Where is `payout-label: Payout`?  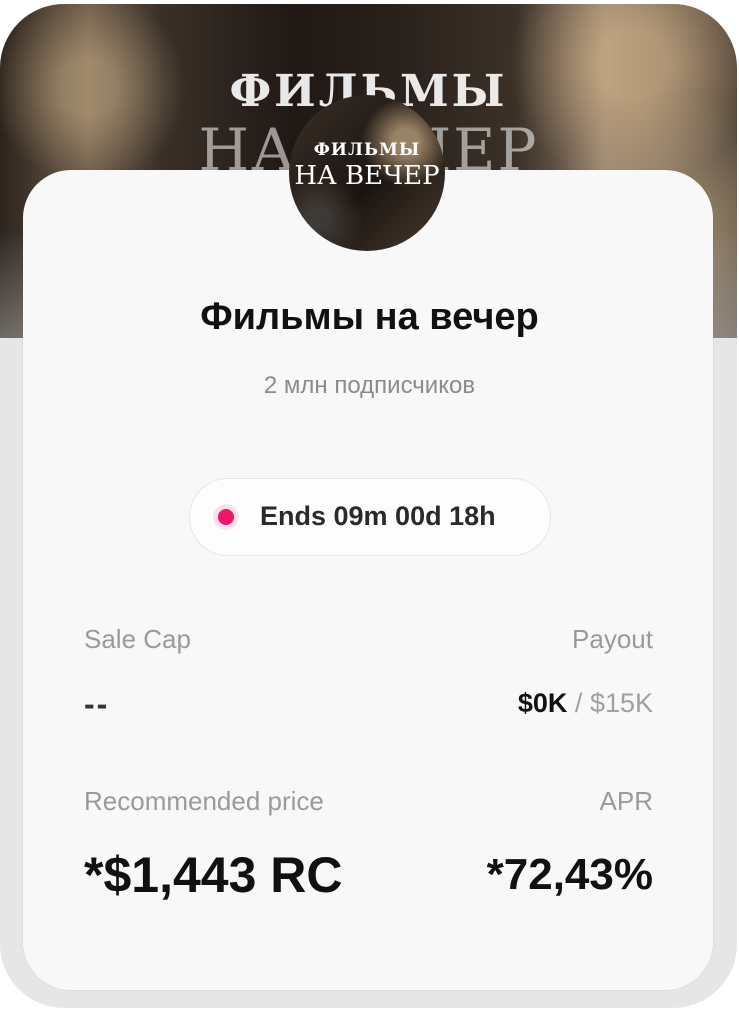
payout-label: Payout is located at coordinates (612, 639).